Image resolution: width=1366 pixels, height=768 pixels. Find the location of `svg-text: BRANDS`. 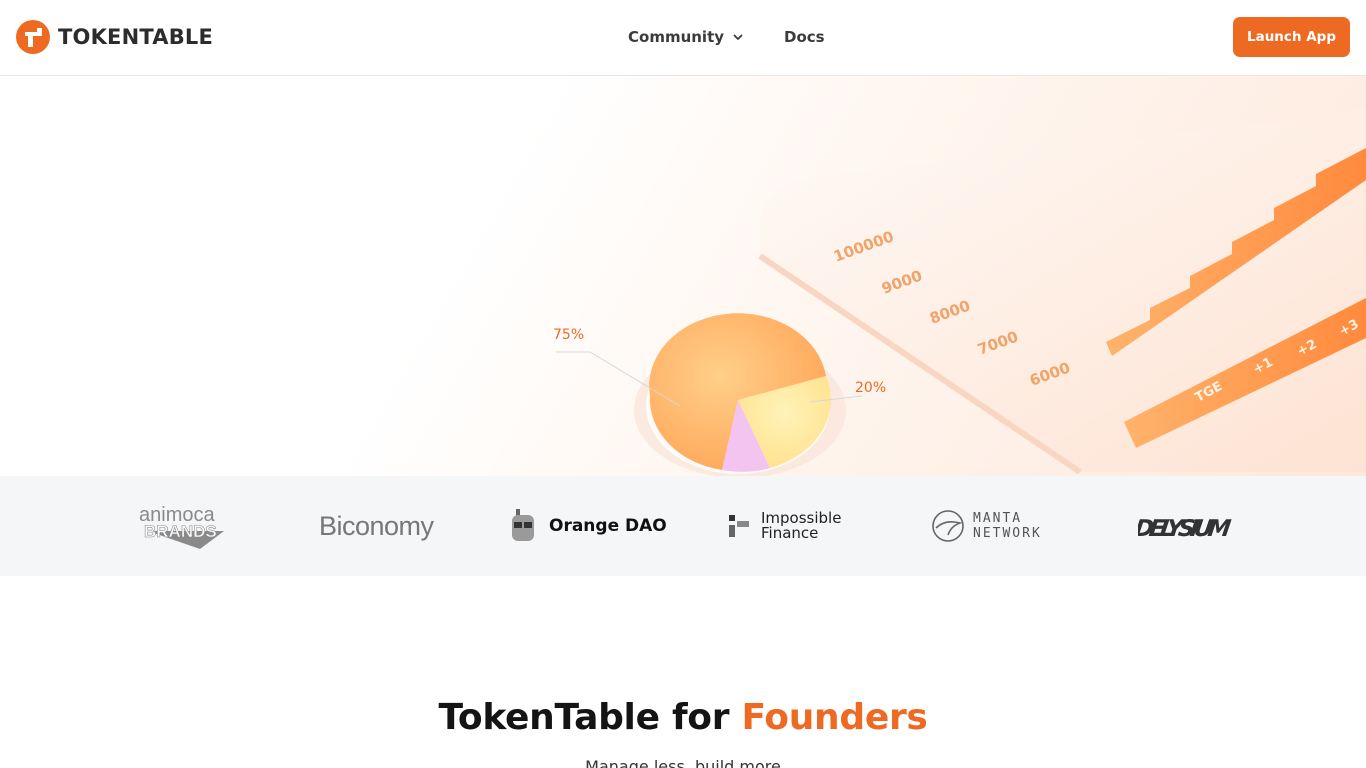

svg-text: BRANDS is located at coordinates (180, 531).